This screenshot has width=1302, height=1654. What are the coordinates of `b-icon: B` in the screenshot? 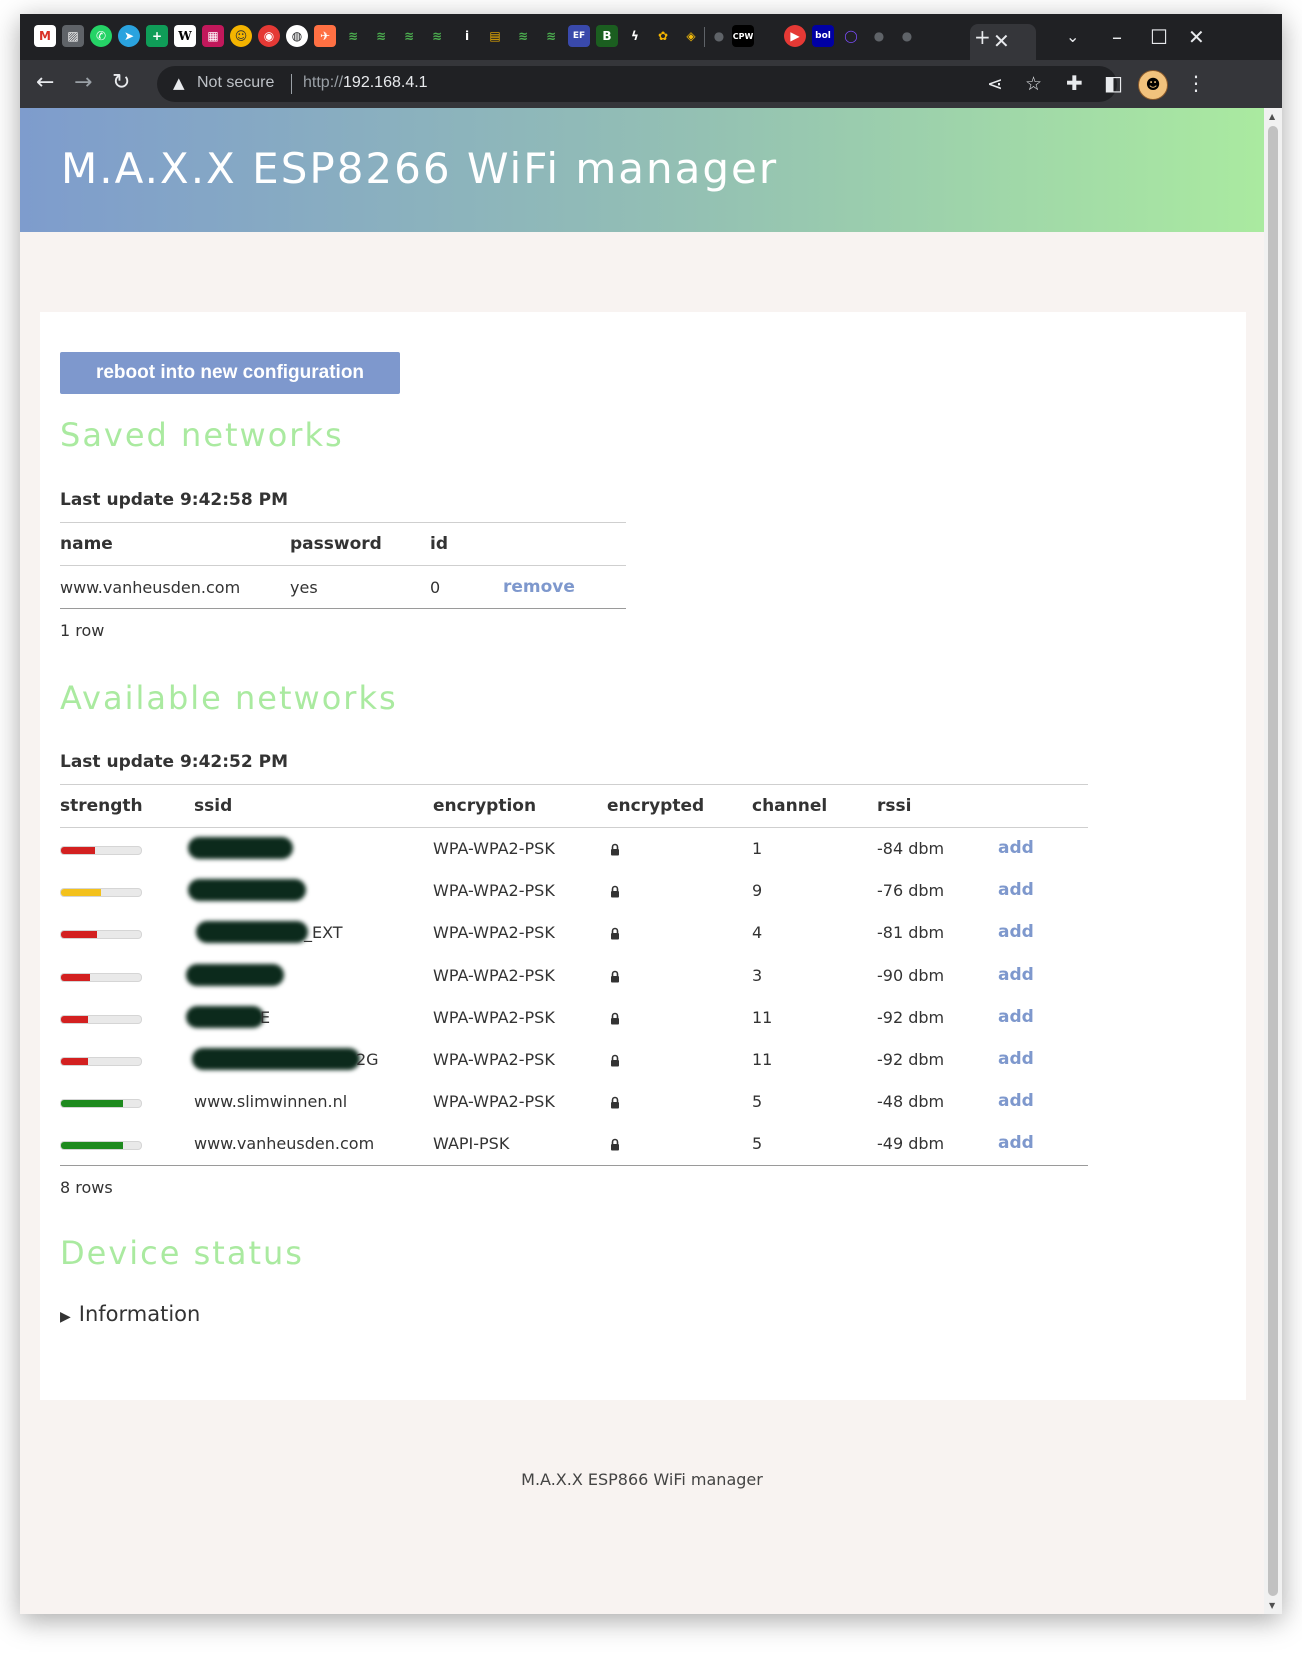 It's located at (607, 36).